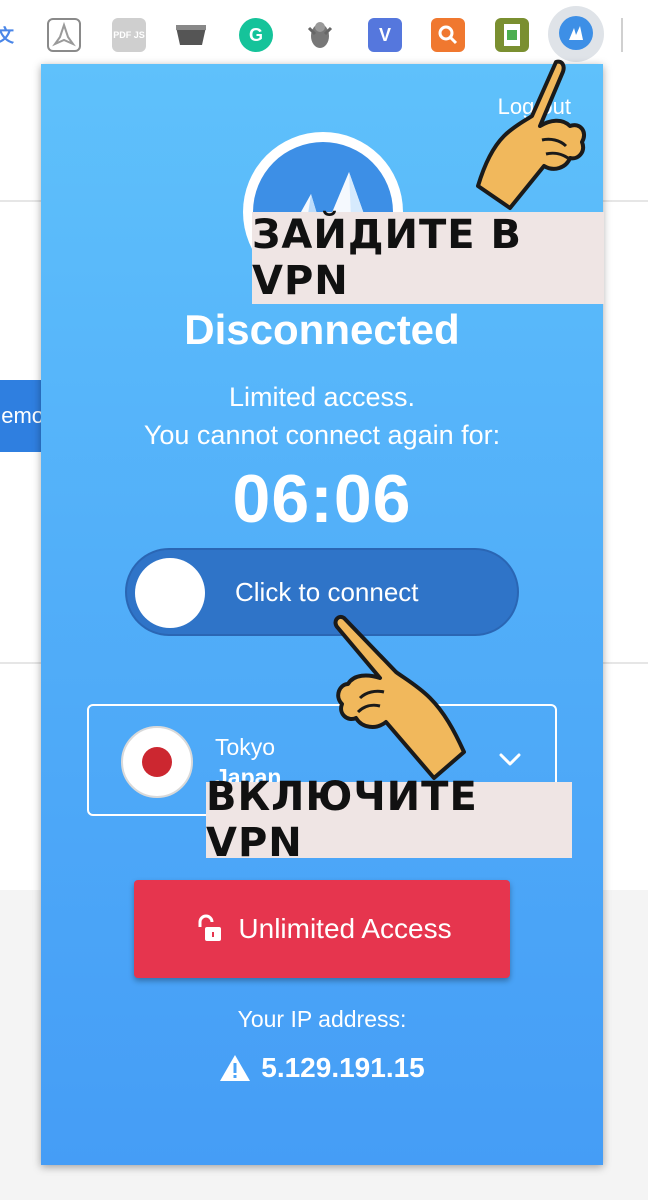  I want to click on unlimited-access-button: Unlimited Access, so click(322, 929).